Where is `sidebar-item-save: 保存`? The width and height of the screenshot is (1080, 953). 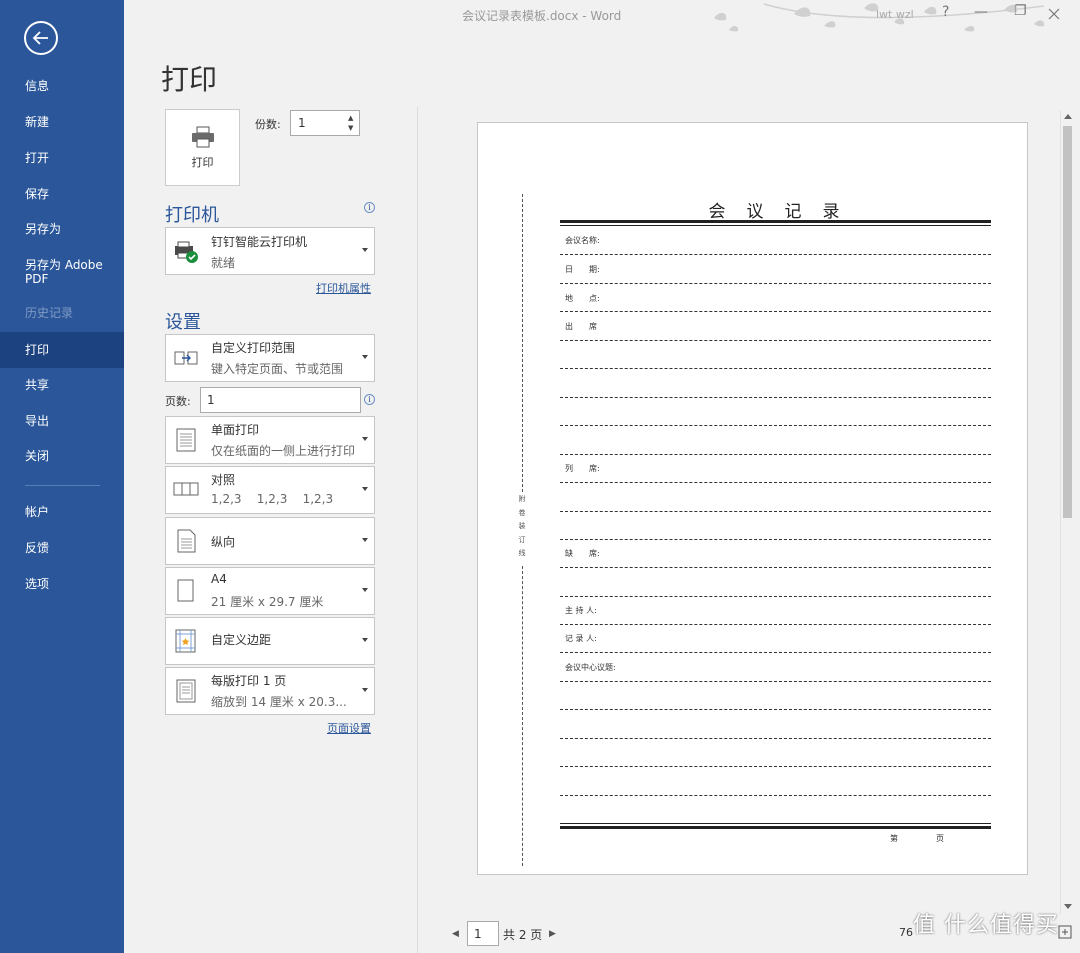
sidebar-item-save: 保存 is located at coordinates (62, 194).